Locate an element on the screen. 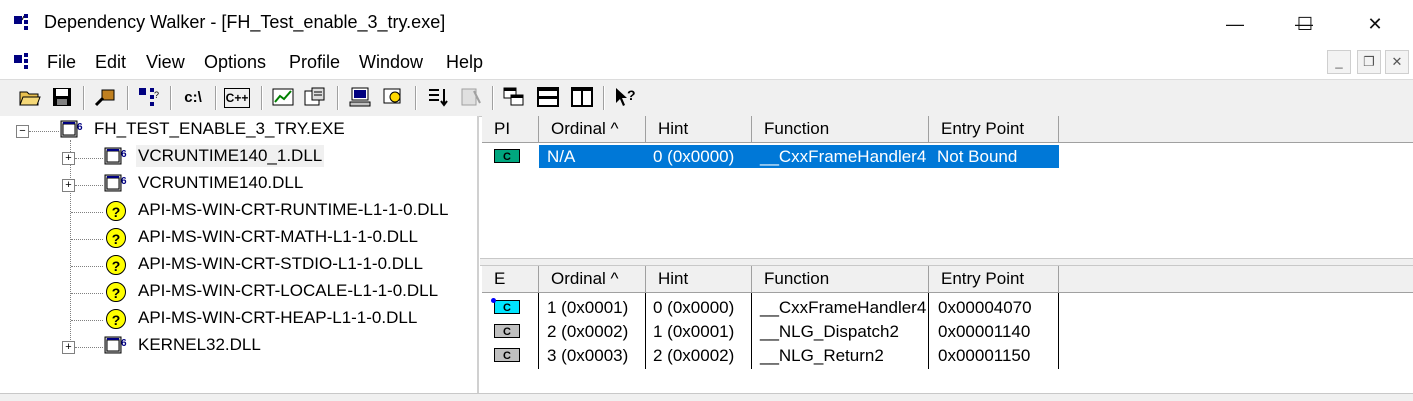 The height and width of the screenshot is (401, 1413). mdi-restore-button: ❐ is located at coordinates (1369, 62).